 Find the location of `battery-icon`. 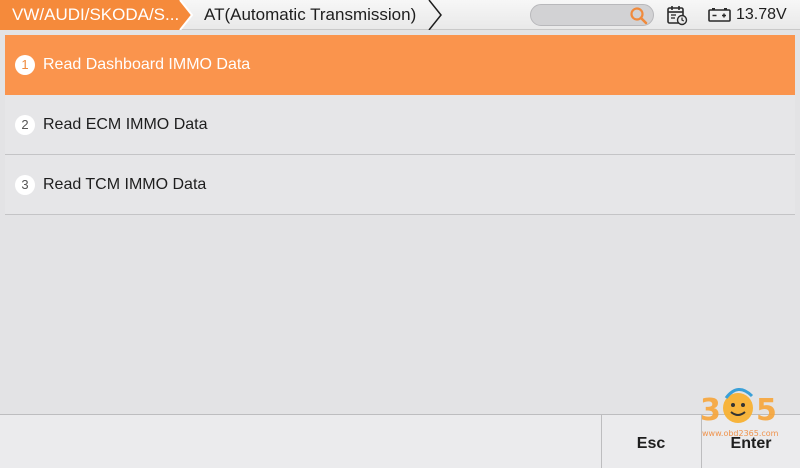

battery-icon is located at coordinates (719, 15).